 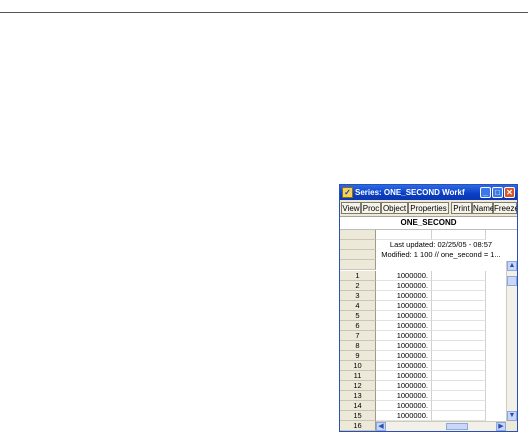 What do you see at coordinates (358, 276) in the screenshot?
I see `row-number: 1` at bounding box center [358, 276].